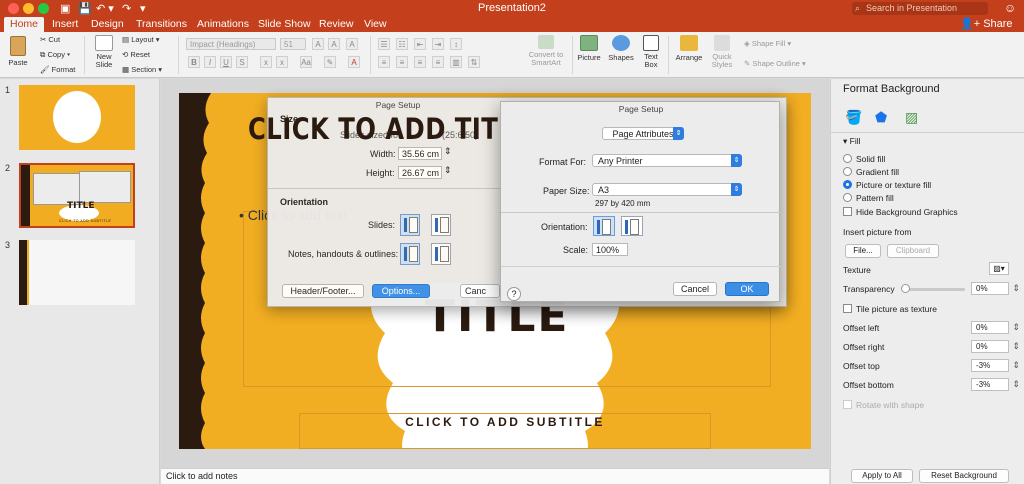 This screenshot has height=484, width=1024. Describe the element at coordinates (986, 24) in the screenshot. I see `share-button: 👤+ Share` at that location.